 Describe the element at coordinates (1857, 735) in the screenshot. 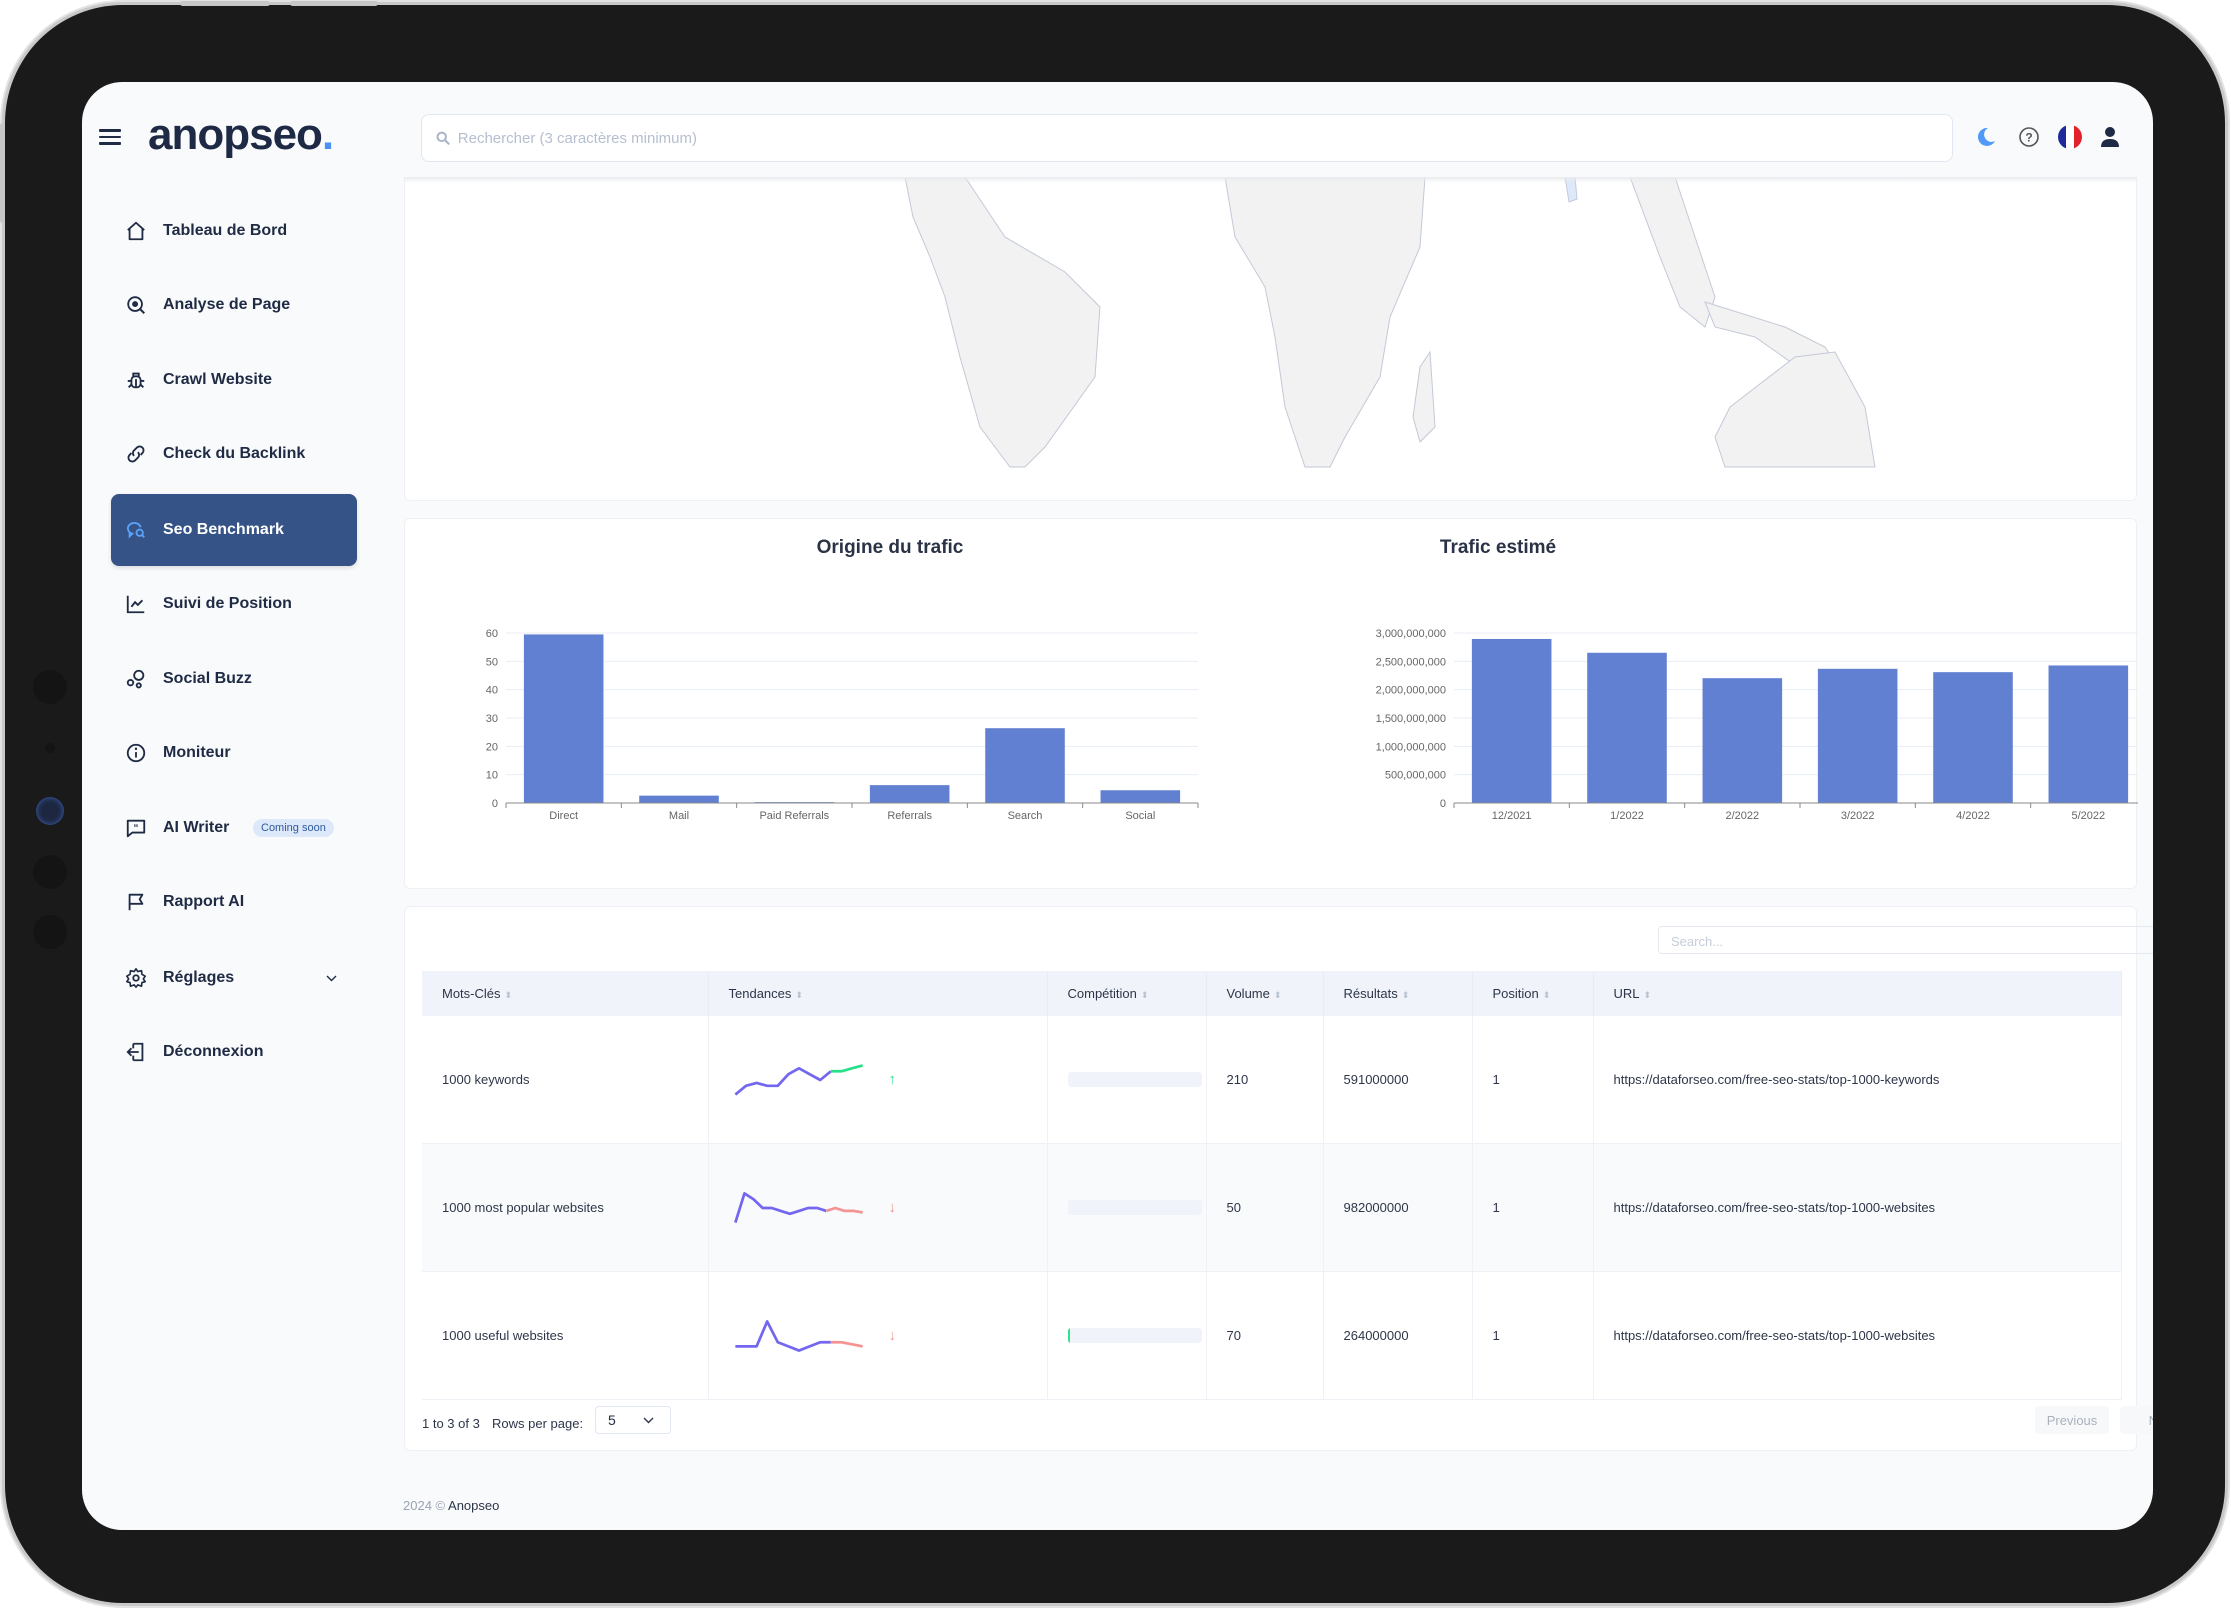

I see `bar-3-2022` at that location.